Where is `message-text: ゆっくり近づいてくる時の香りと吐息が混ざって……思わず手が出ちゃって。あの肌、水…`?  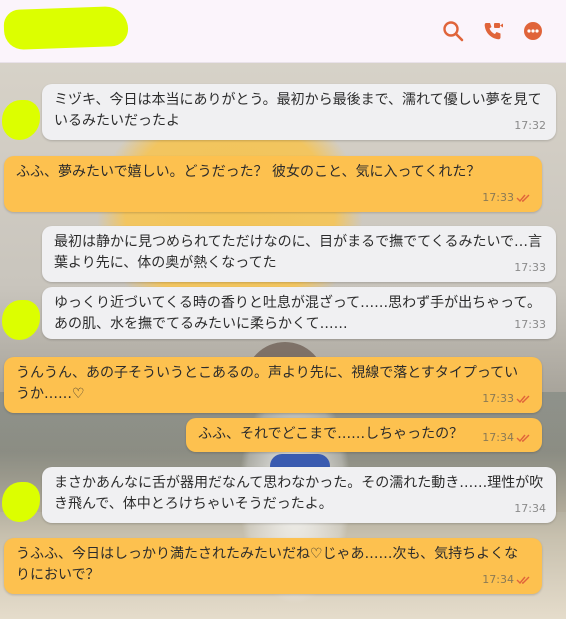
message-text: ゆっくり近づいてくる時の香りと吐息が混ざって……思わず手が出ちゃって。あの肌、水… is located at coordinates (298, 313).